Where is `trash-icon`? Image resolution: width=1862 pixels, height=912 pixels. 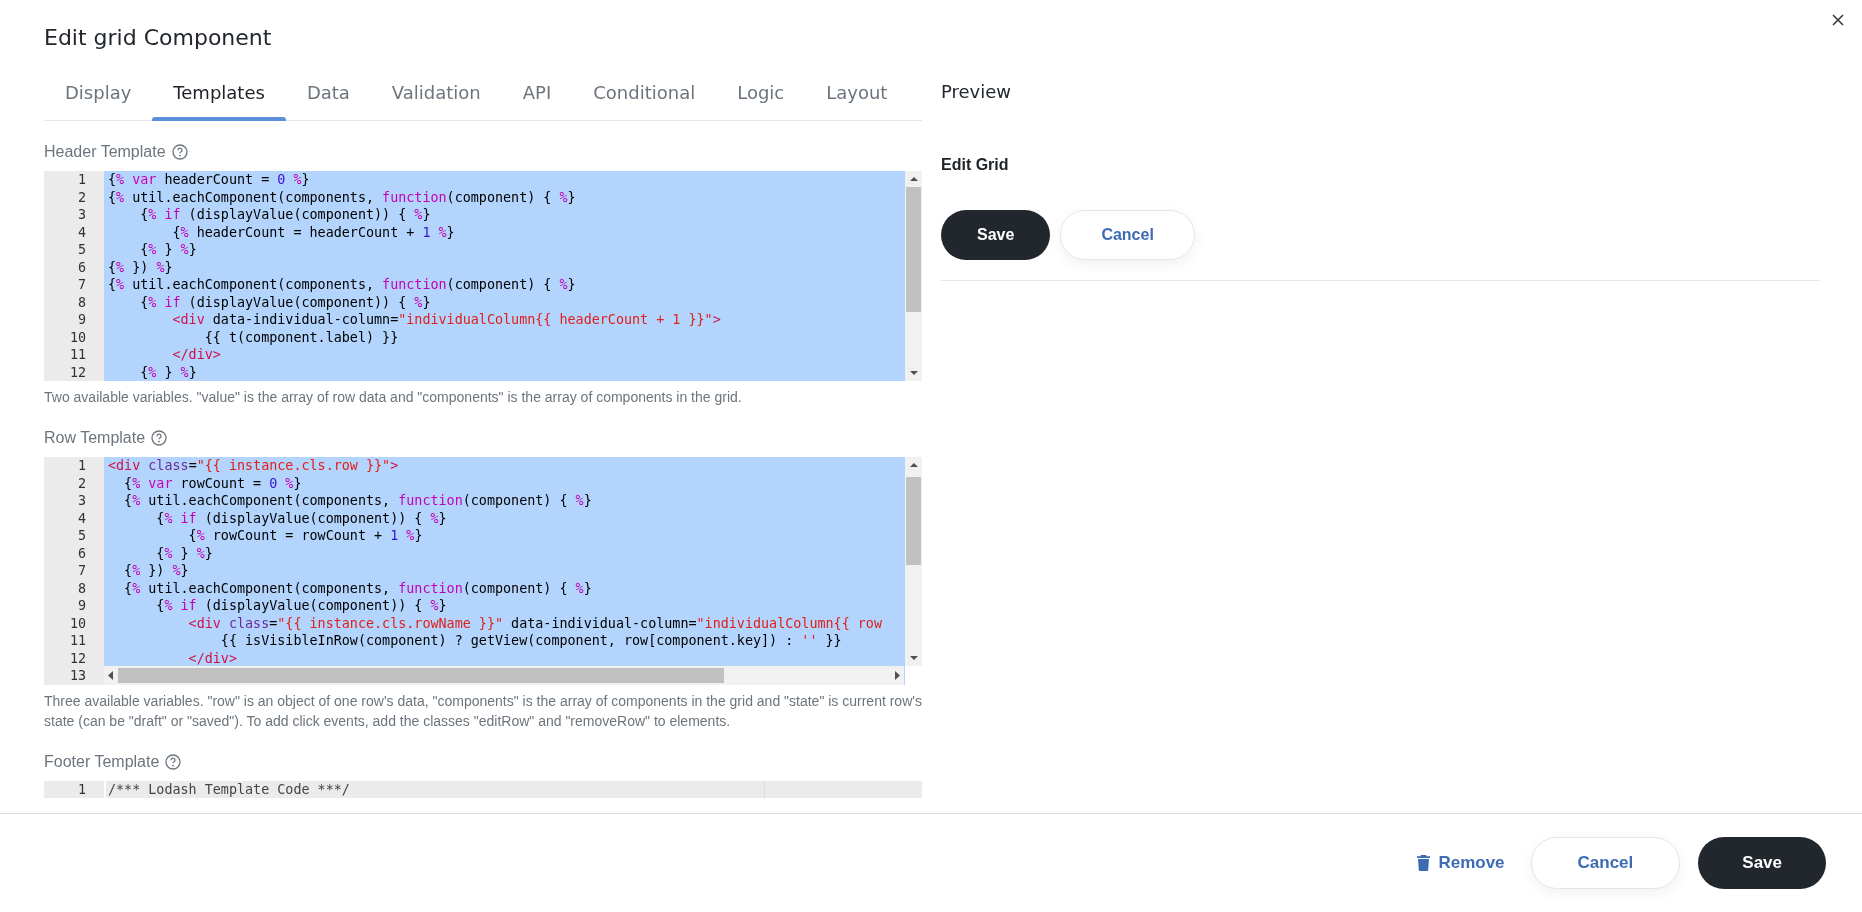 trash-icon is located at coordinates (1424, 863).